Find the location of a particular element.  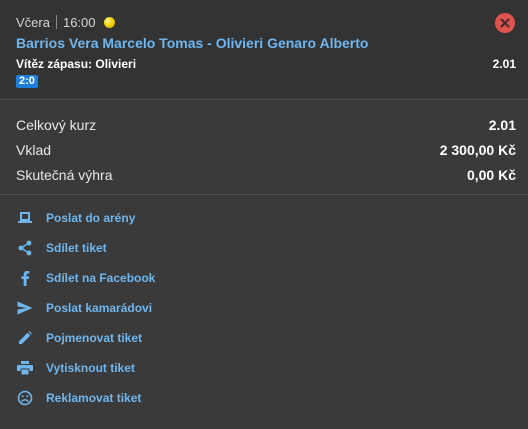

actual-win-label: Skutečná výhra is located at coordinates (64, 175).